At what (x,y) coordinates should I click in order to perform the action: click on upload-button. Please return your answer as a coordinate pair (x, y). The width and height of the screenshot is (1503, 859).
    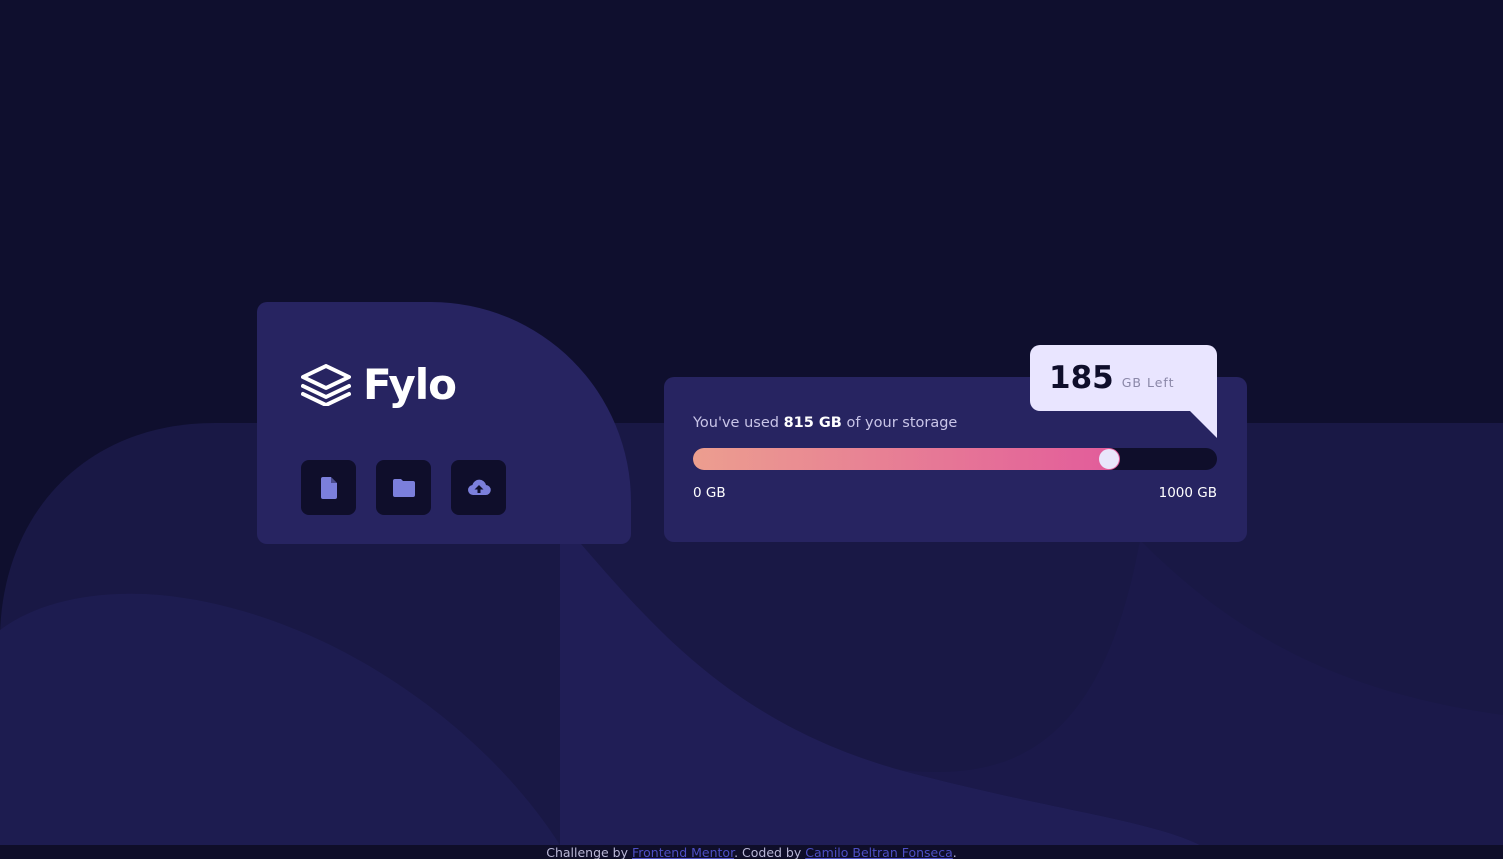
    Looking at the image, I should click on (478, 487).